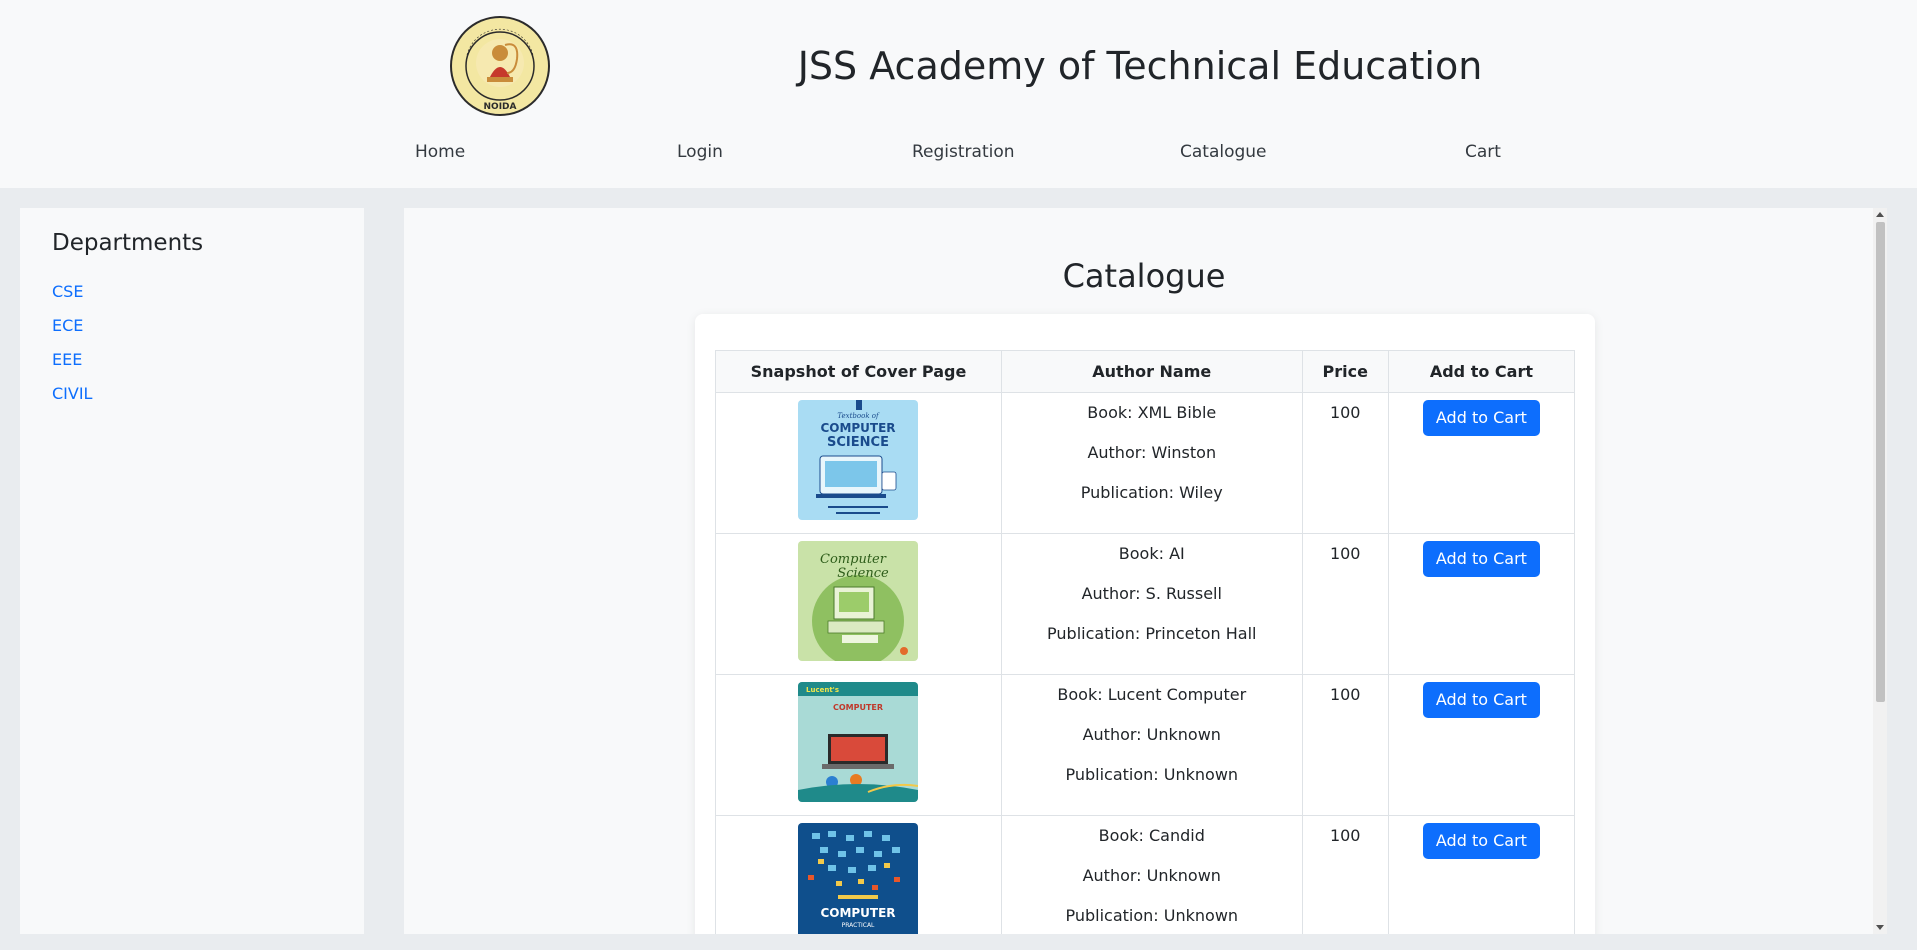  What do you see at coordinates (1151, 835) in the screenshot?
I see `book-name: Book: Candid` at bounding box center [1151, 835].